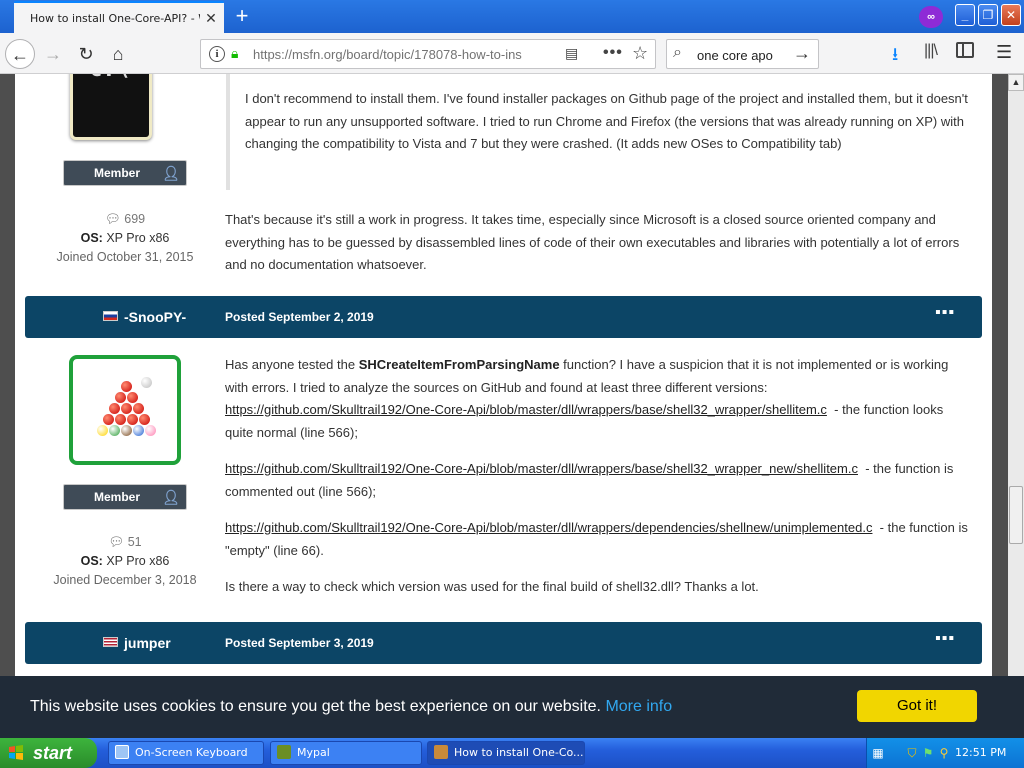  I want to click on window-minimize-button: _, so click(965, 15).